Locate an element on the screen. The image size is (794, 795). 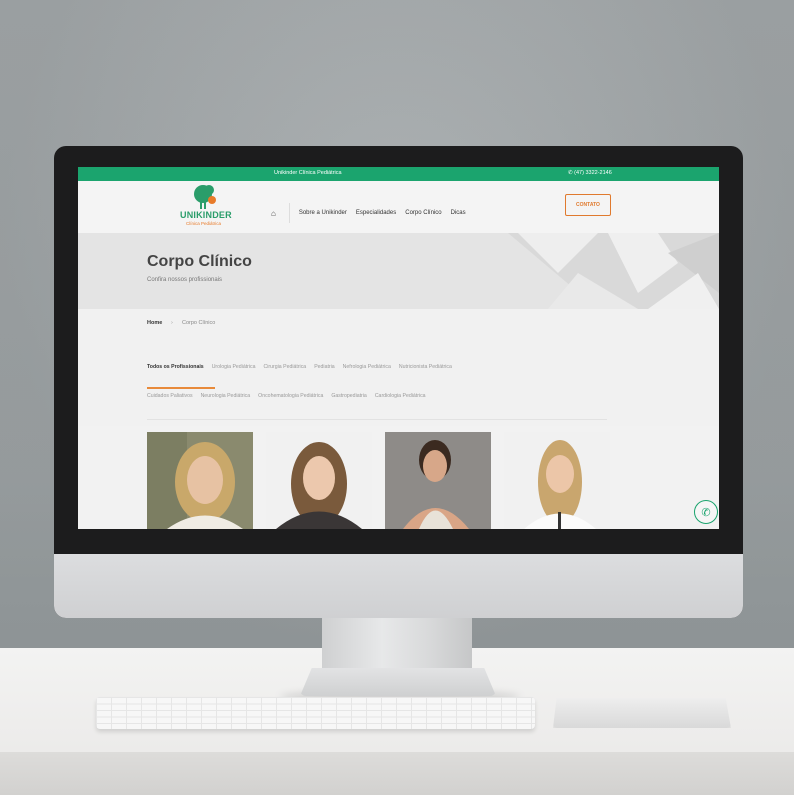
filter-cardiologia: Cardiologia Pediátrica is located at coordinates (400, 396).